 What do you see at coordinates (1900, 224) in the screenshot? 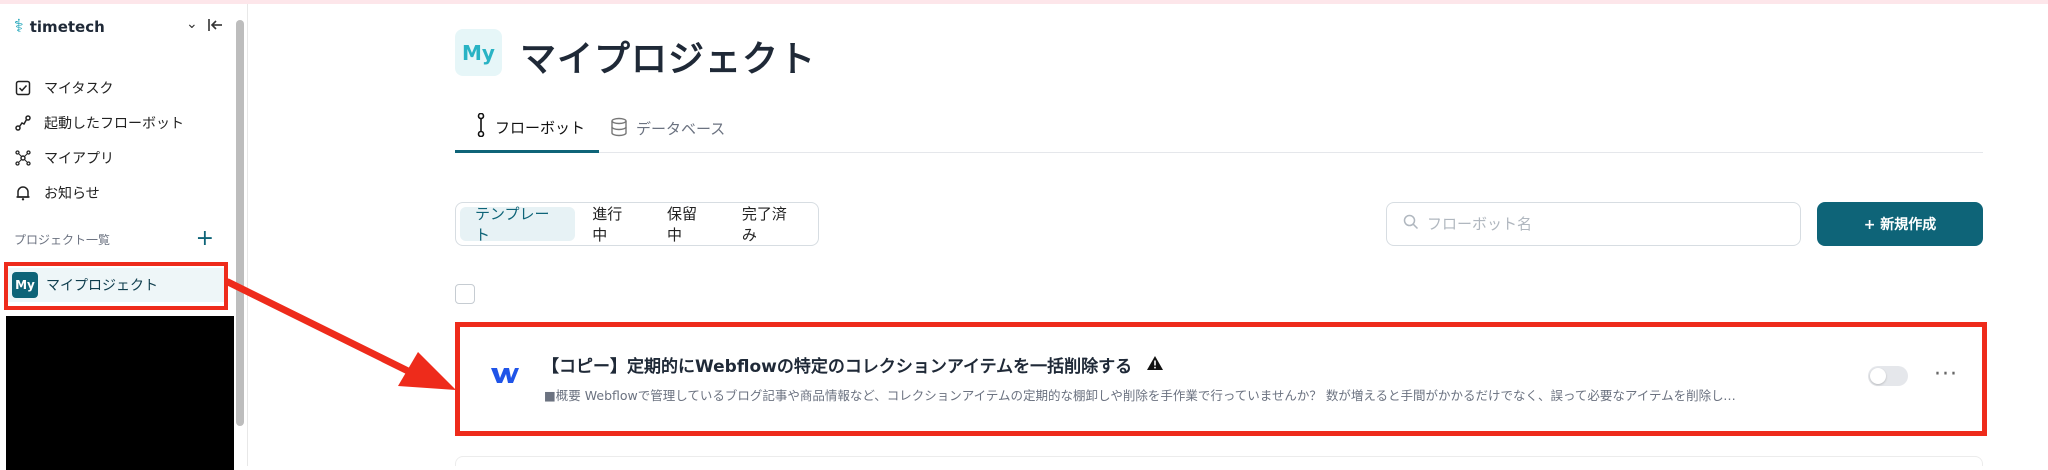
I see `new-flowbot-button: + 新規作成` at bounding box center [1900, 224].